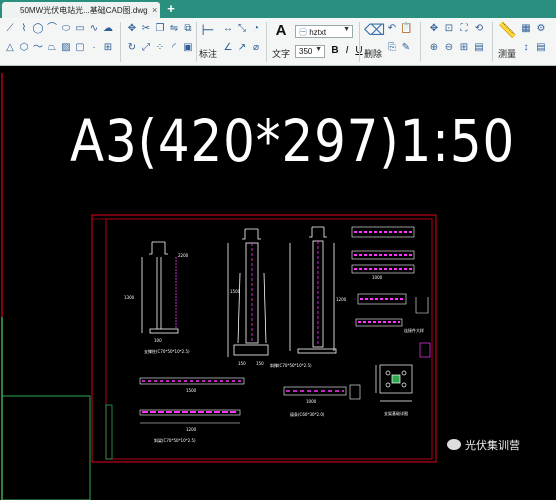 The width and height of the screenshot is (556, 500). I want to click on ellipse-icon: ⬭, so click(66, 29).